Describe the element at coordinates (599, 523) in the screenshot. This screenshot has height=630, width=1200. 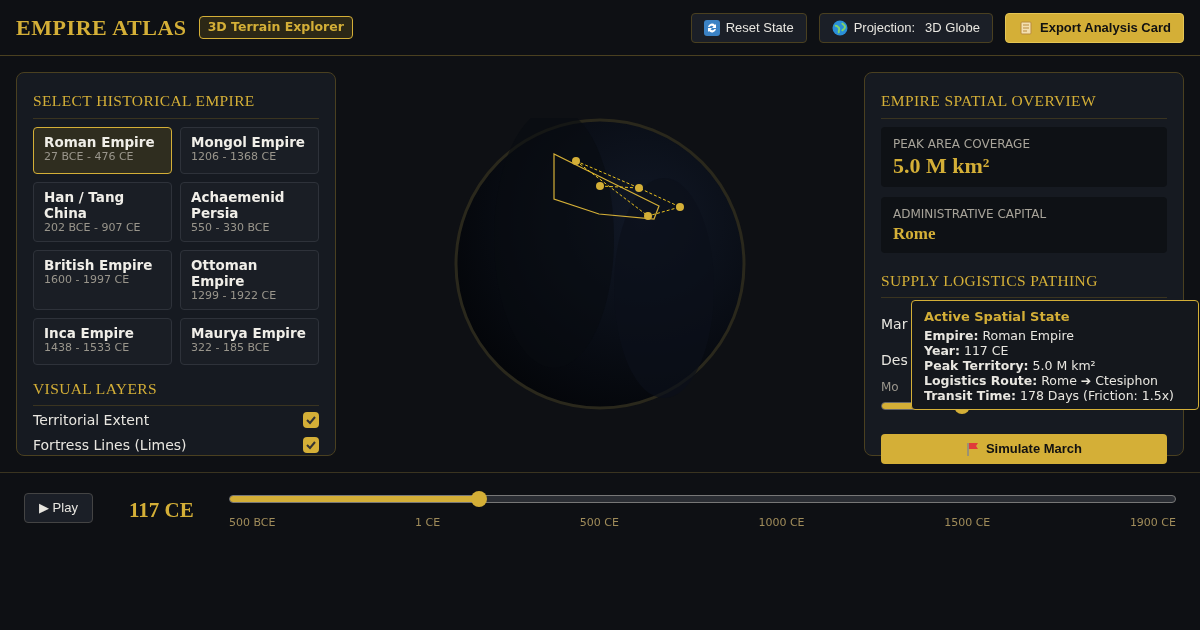
I see `tick-label: 500 CE` at that location.